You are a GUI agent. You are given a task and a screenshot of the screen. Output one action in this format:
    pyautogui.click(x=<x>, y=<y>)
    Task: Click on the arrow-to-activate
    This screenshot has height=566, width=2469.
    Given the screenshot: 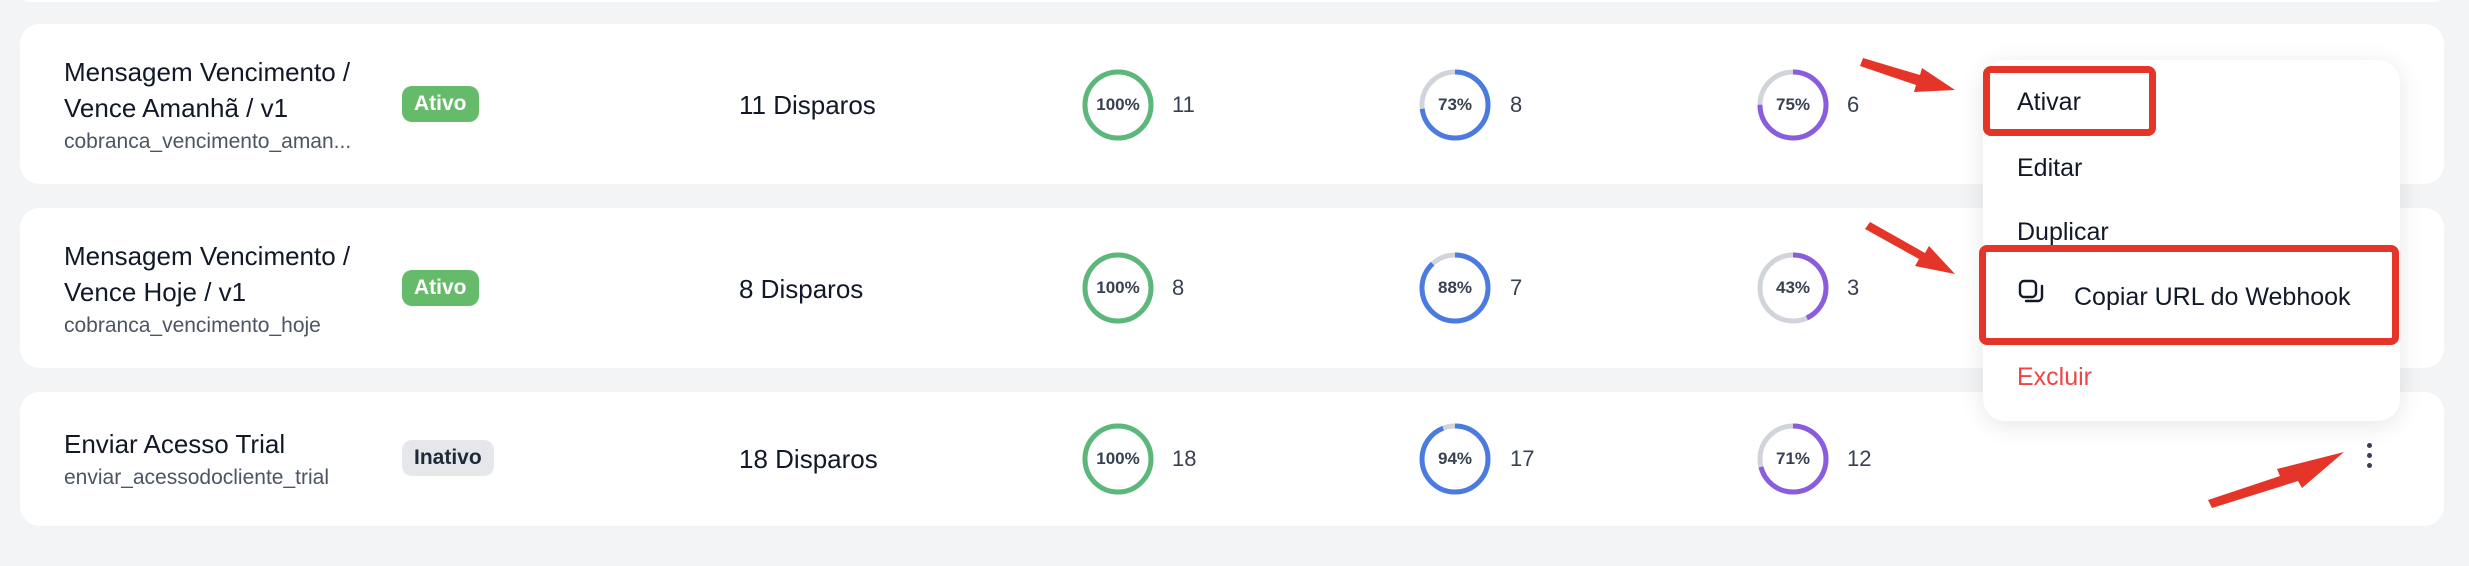 What is the action you would take?
    pyautogui.click(x=1907, y=75)
    